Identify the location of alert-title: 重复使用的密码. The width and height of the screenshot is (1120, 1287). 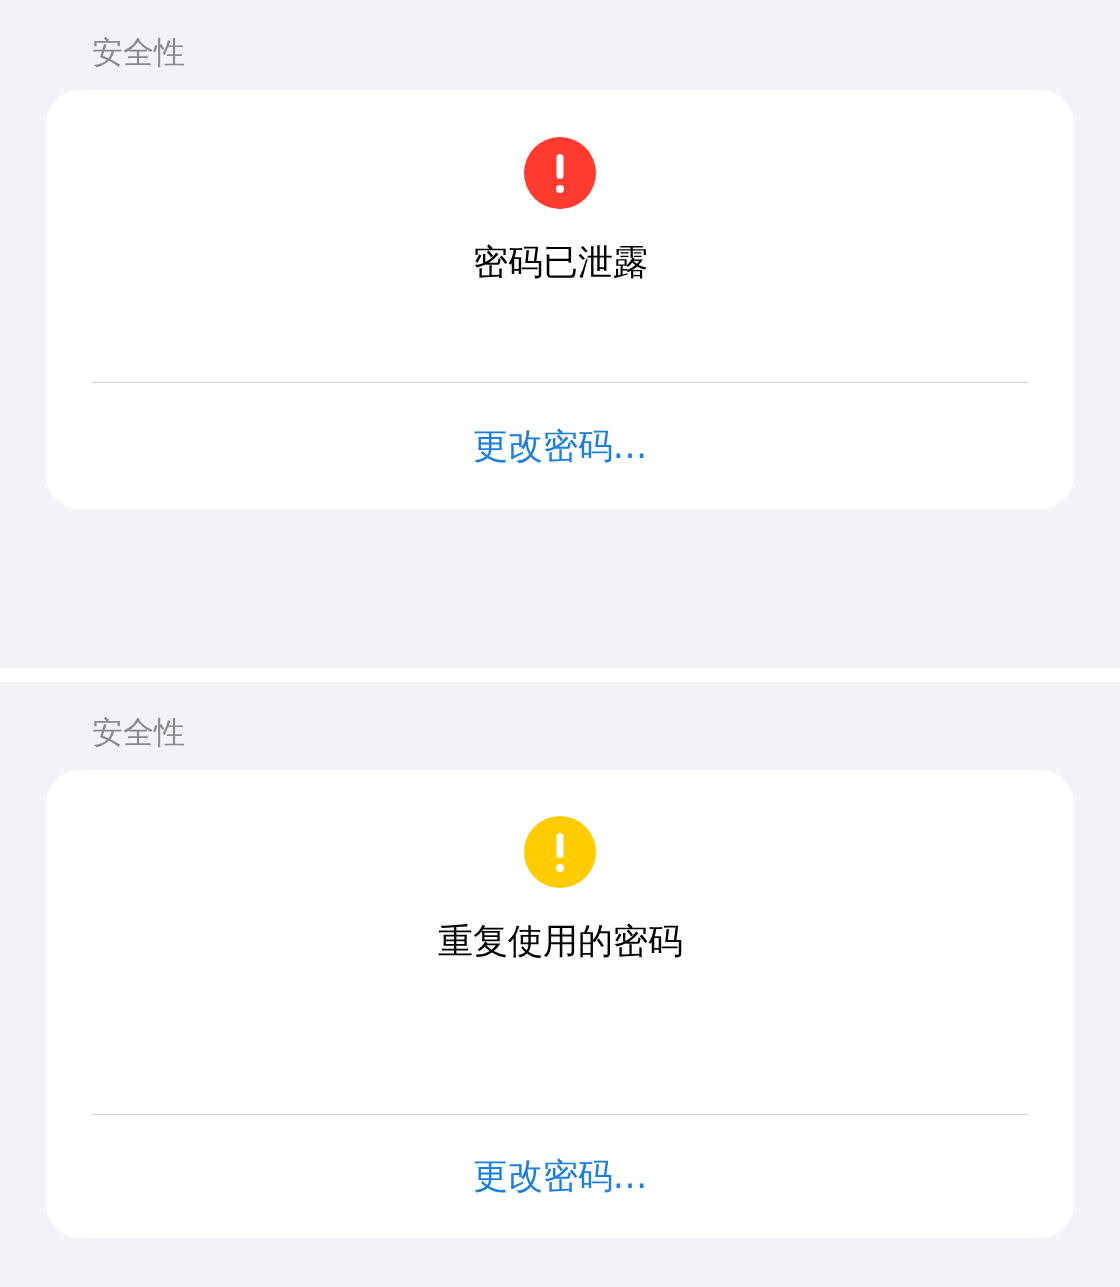
(560, 941).